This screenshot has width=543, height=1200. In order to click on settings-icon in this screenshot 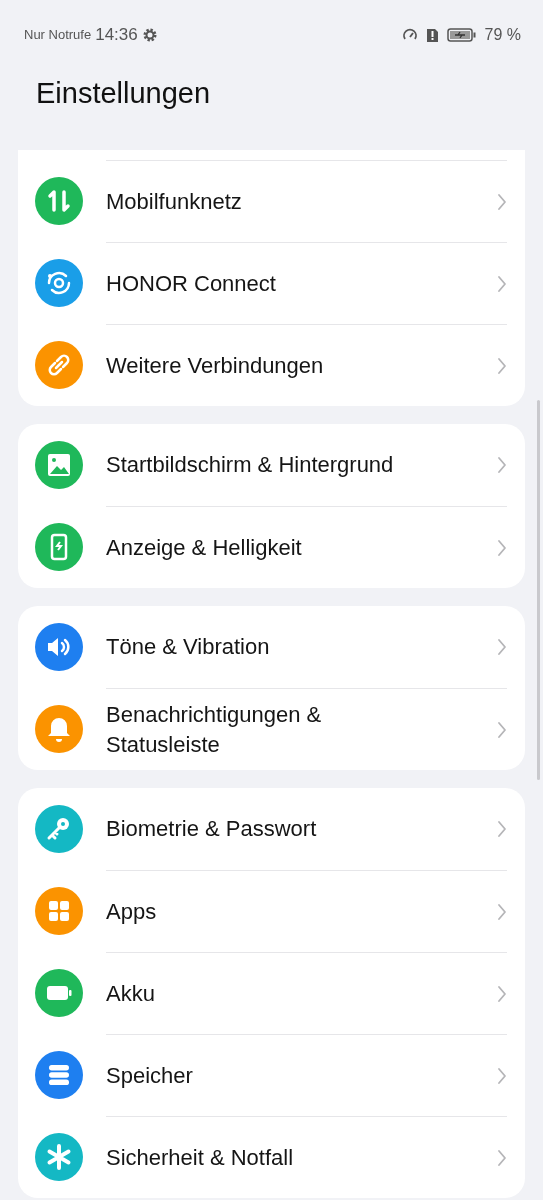, I will do `click(149, 35)`.